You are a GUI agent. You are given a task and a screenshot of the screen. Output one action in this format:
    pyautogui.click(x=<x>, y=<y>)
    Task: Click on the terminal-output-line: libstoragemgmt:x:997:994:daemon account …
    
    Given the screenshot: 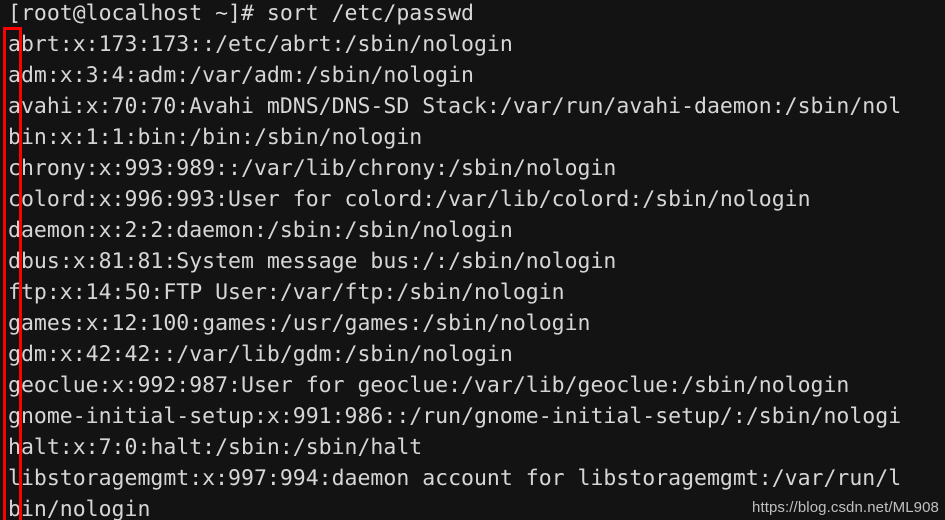 What is the action you would take?
    pyautogui.click(x=455, y=478)
    